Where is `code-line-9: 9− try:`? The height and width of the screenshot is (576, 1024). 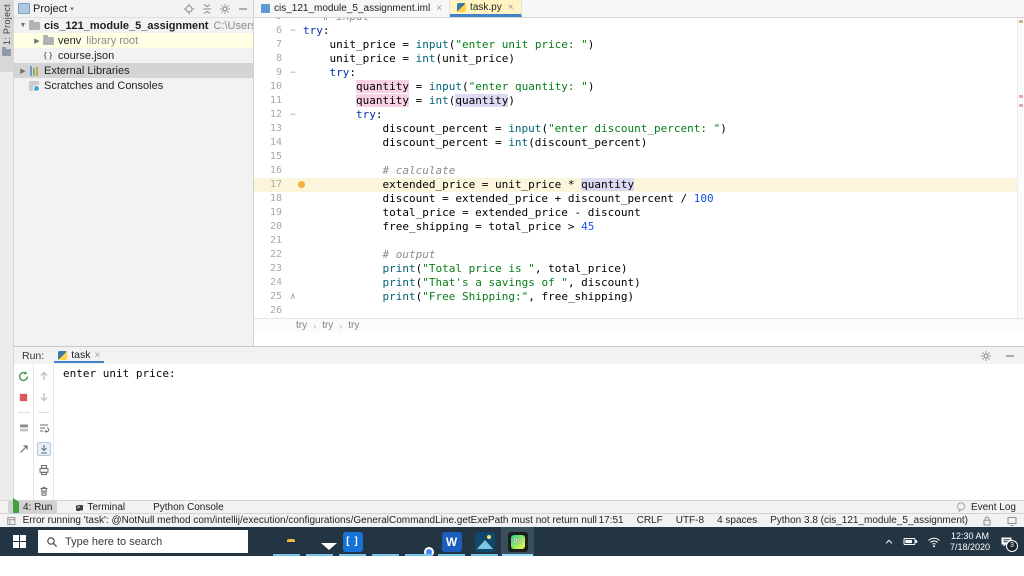
code-line-9: 9− try: is located at coordinates (635, 73).